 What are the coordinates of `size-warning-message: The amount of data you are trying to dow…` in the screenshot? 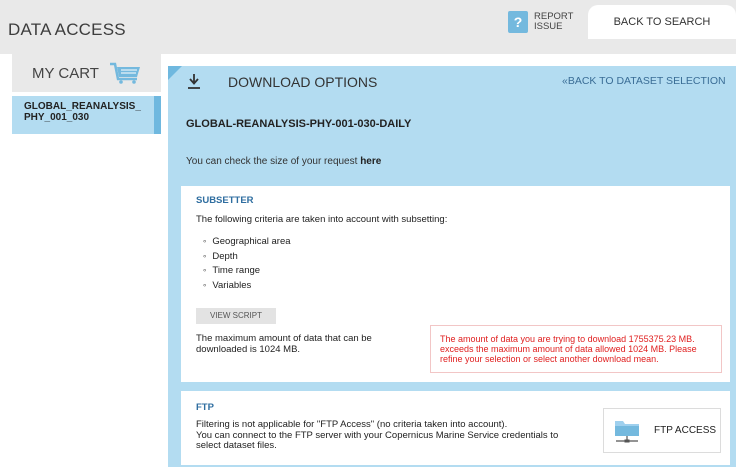 It's located at (576, 349).